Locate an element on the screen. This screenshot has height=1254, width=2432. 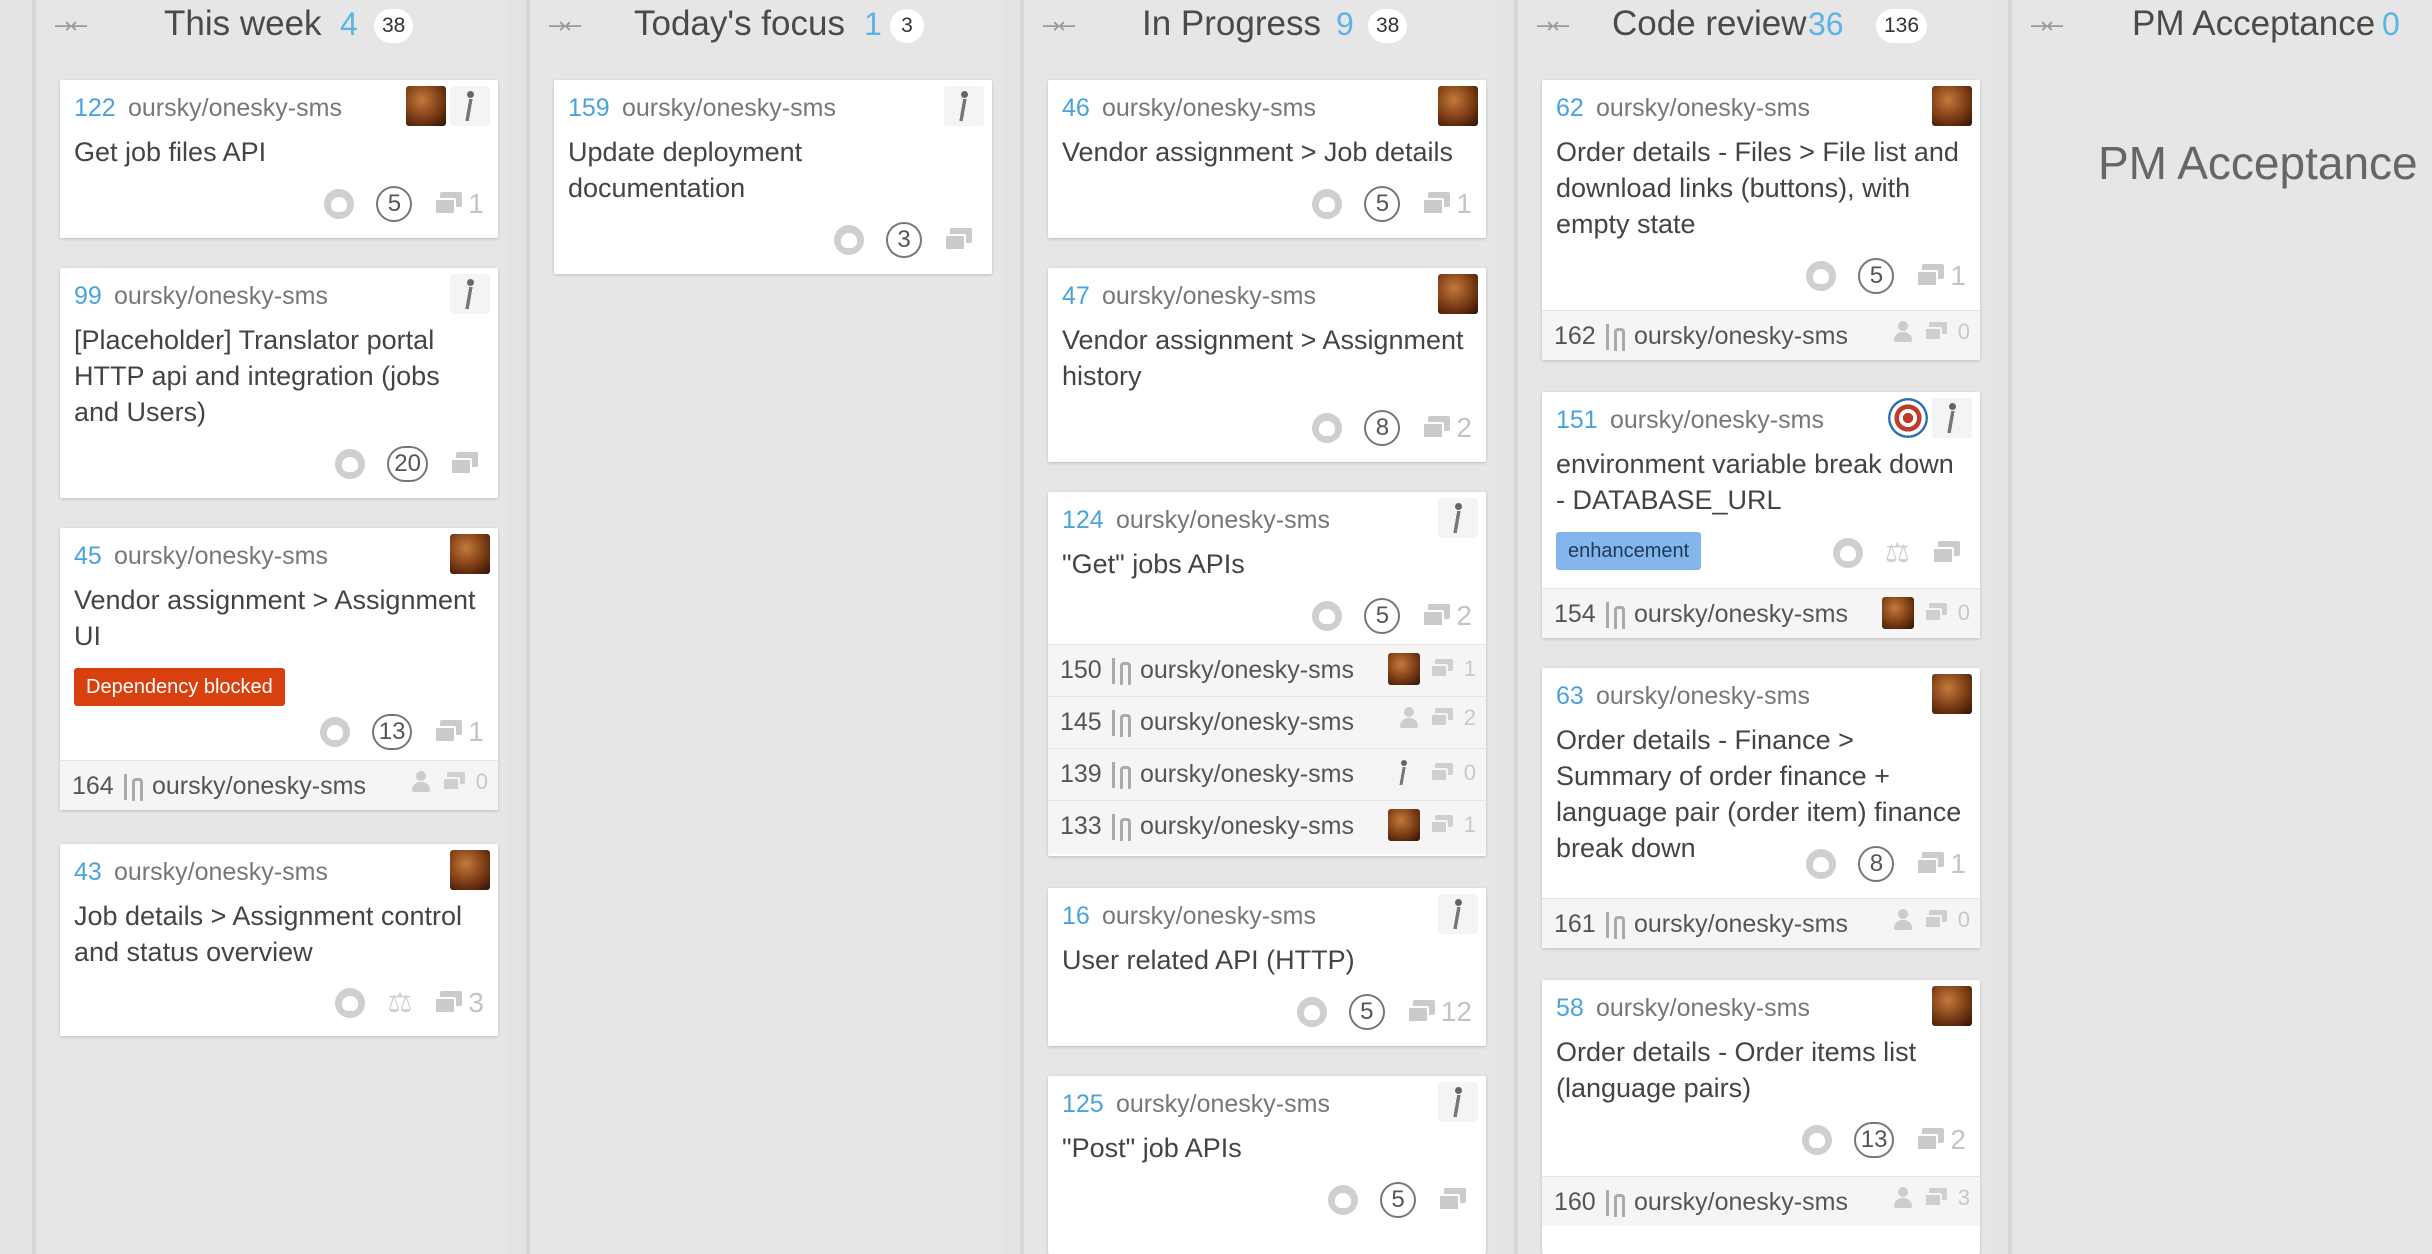
linked-pull-request: 154 oursky/onesky-sms 0 is located at coordinates (1761, 613).